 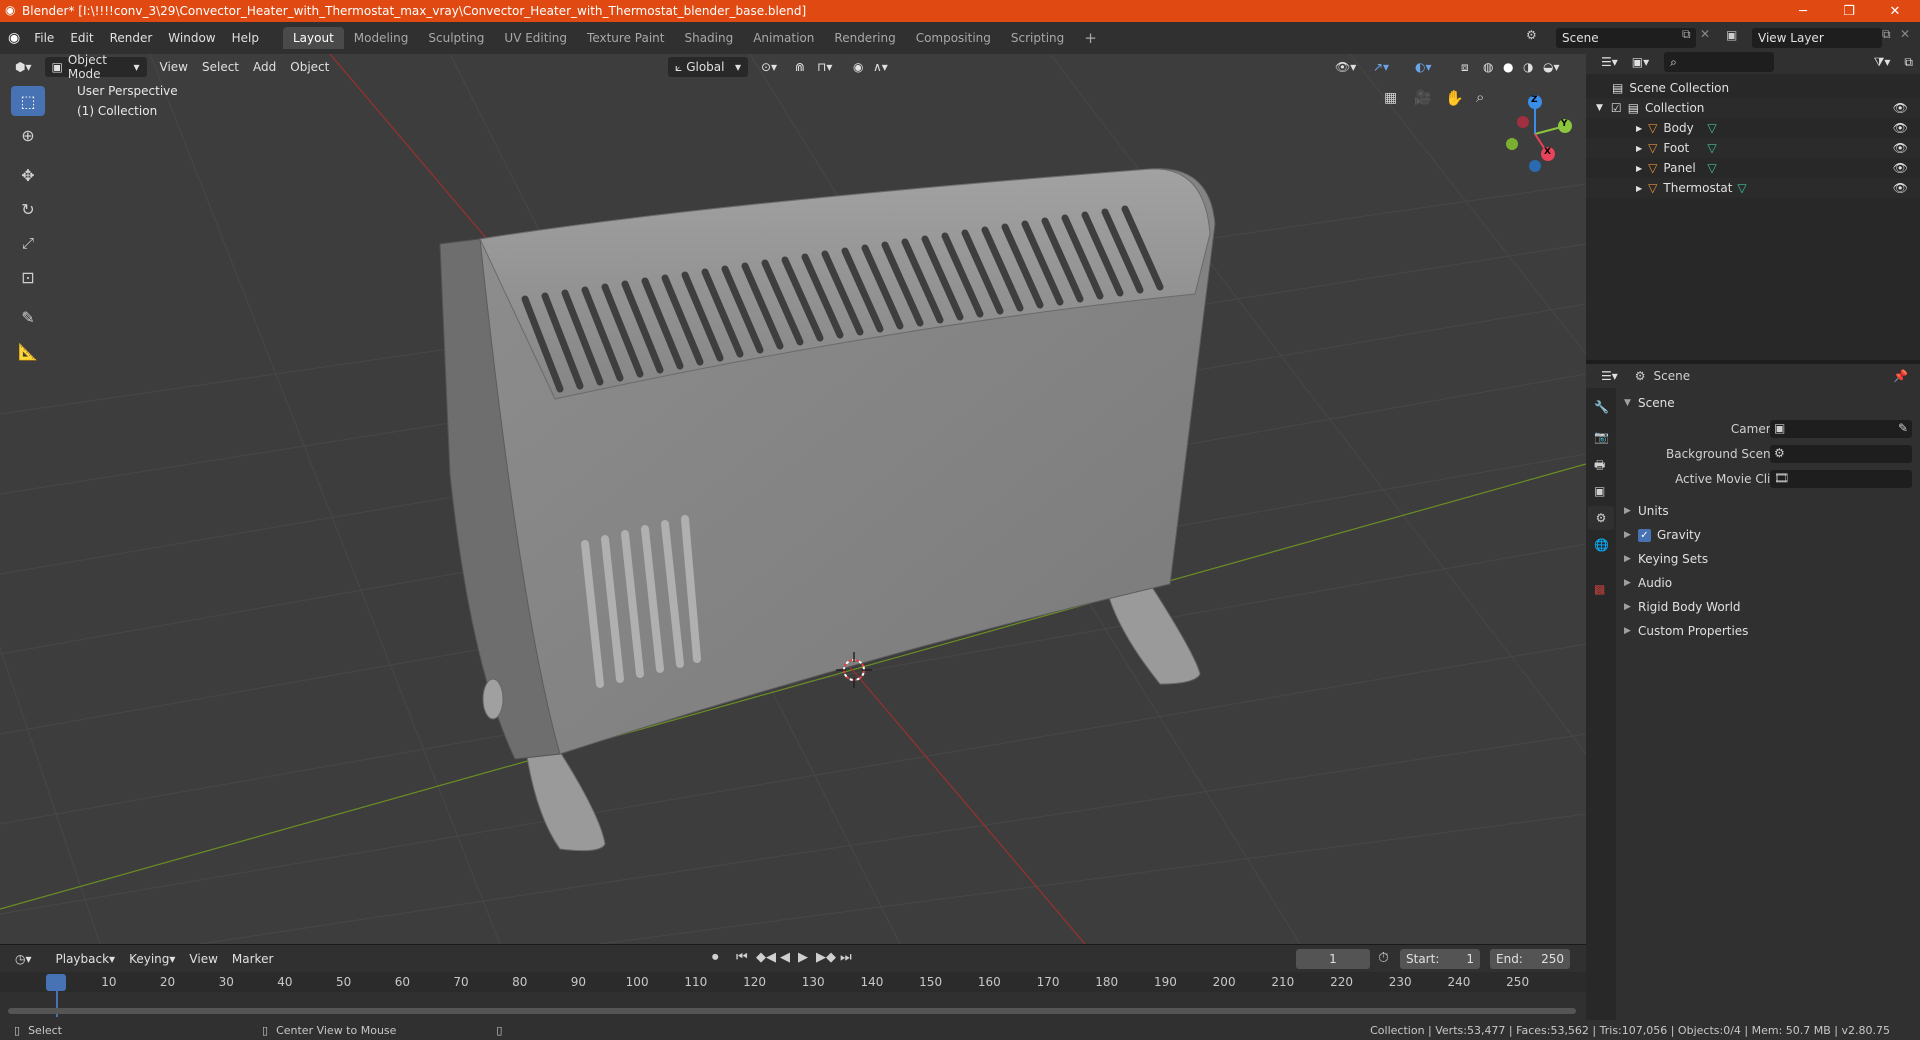 I want to click on blender-menu-icon: ◉, so click(x=14, y=38).